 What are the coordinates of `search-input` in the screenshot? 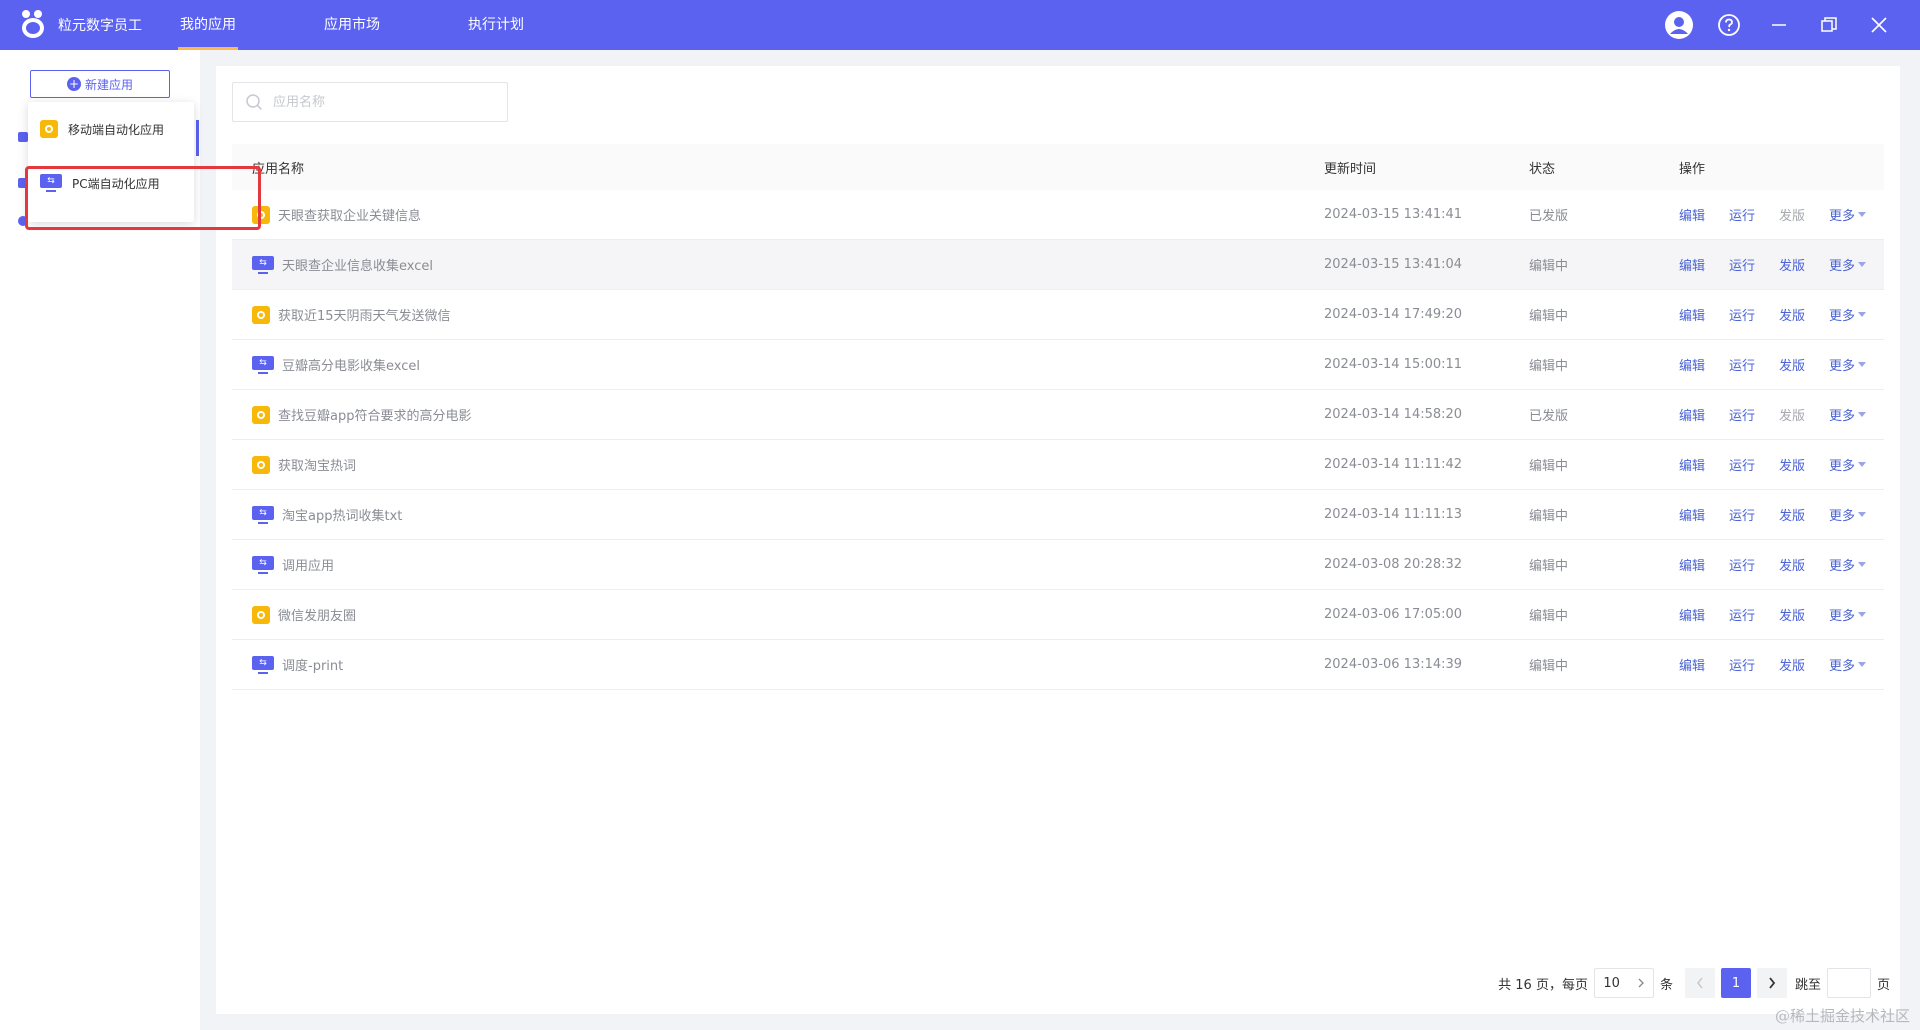 It's located at (383, 102).